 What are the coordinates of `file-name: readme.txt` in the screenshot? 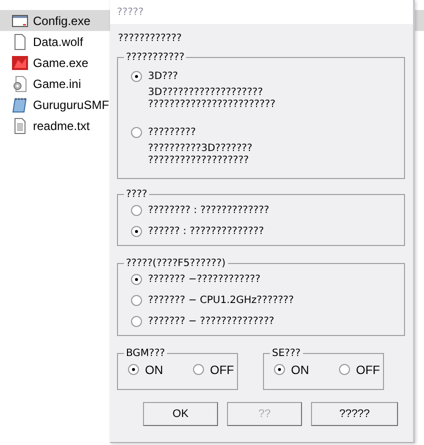 It's located at (61, 125).